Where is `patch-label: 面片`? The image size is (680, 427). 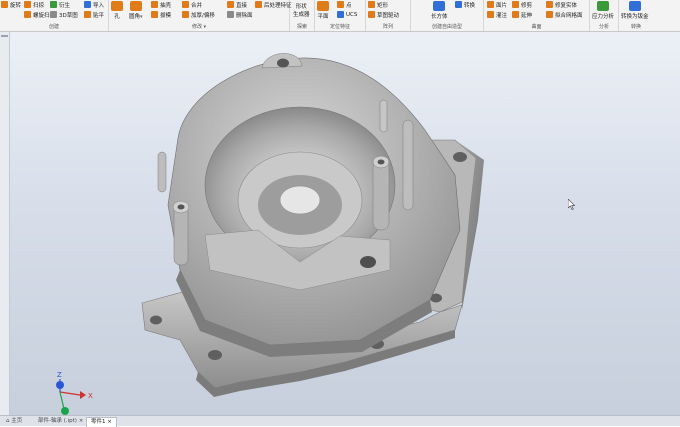
patch-label: 面片 is located at coordinates (502, 5).